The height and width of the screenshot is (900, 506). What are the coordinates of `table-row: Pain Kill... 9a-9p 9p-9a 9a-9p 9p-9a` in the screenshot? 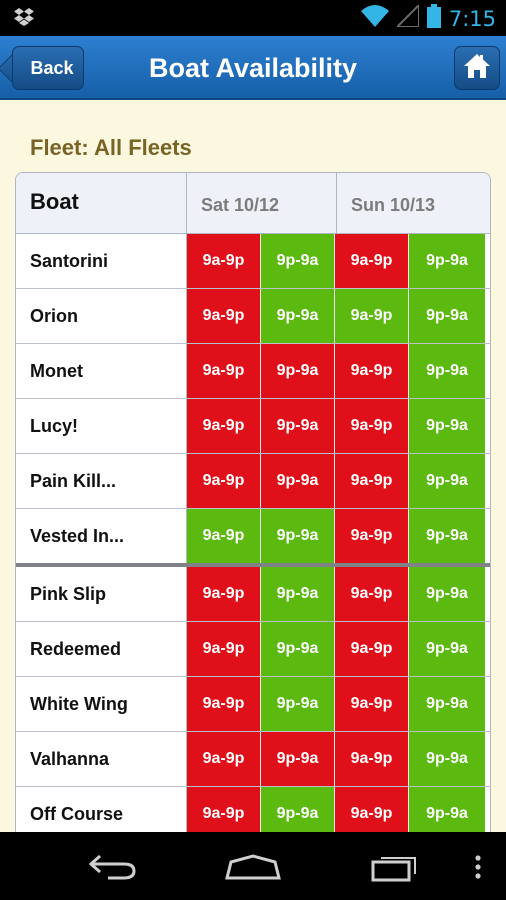 It's located at (253, 481).